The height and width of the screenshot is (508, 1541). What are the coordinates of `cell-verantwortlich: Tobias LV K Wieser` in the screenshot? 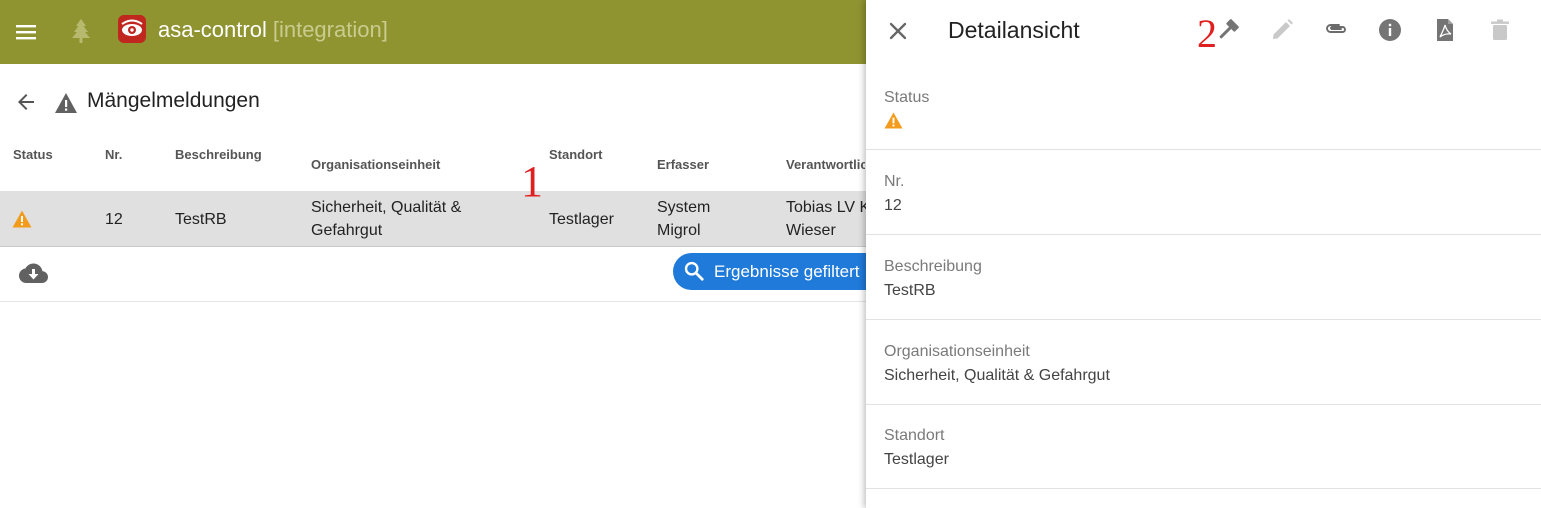 It's located at (826, 219).